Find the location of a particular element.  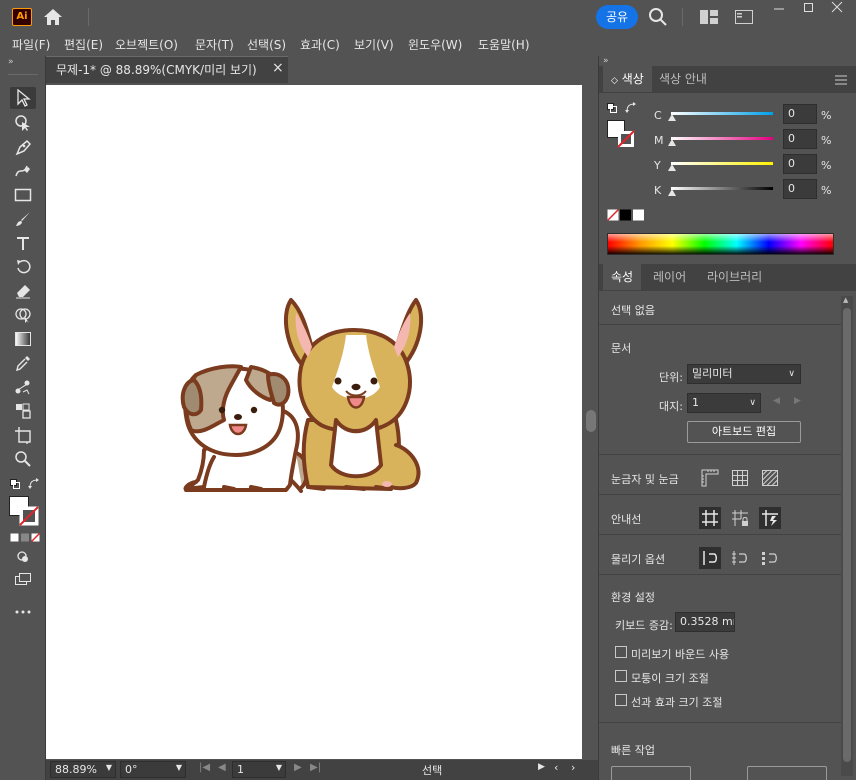

properties-scroll-thumb is located at coordinates (847, 535).